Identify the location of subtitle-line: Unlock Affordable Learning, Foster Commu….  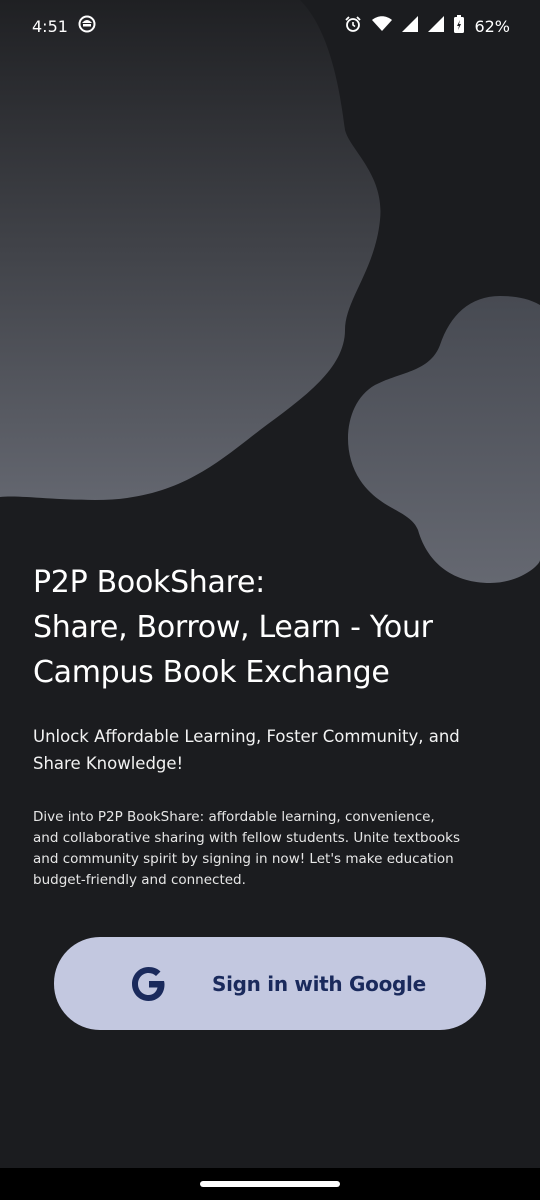
(246, 736).